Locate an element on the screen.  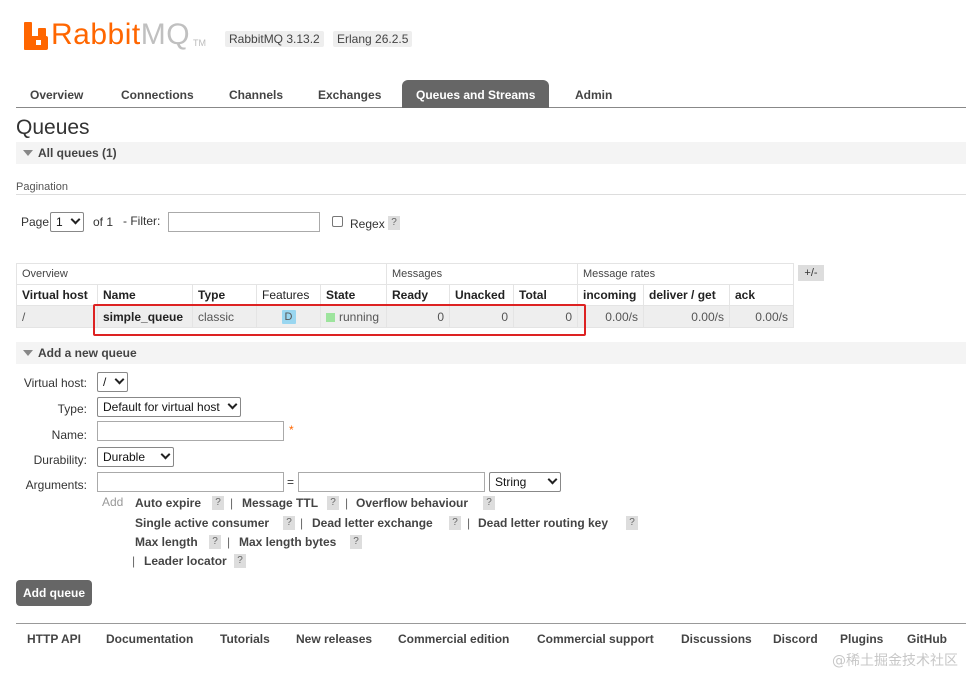
cell-total: 0 is located at coordinates (545, 316).